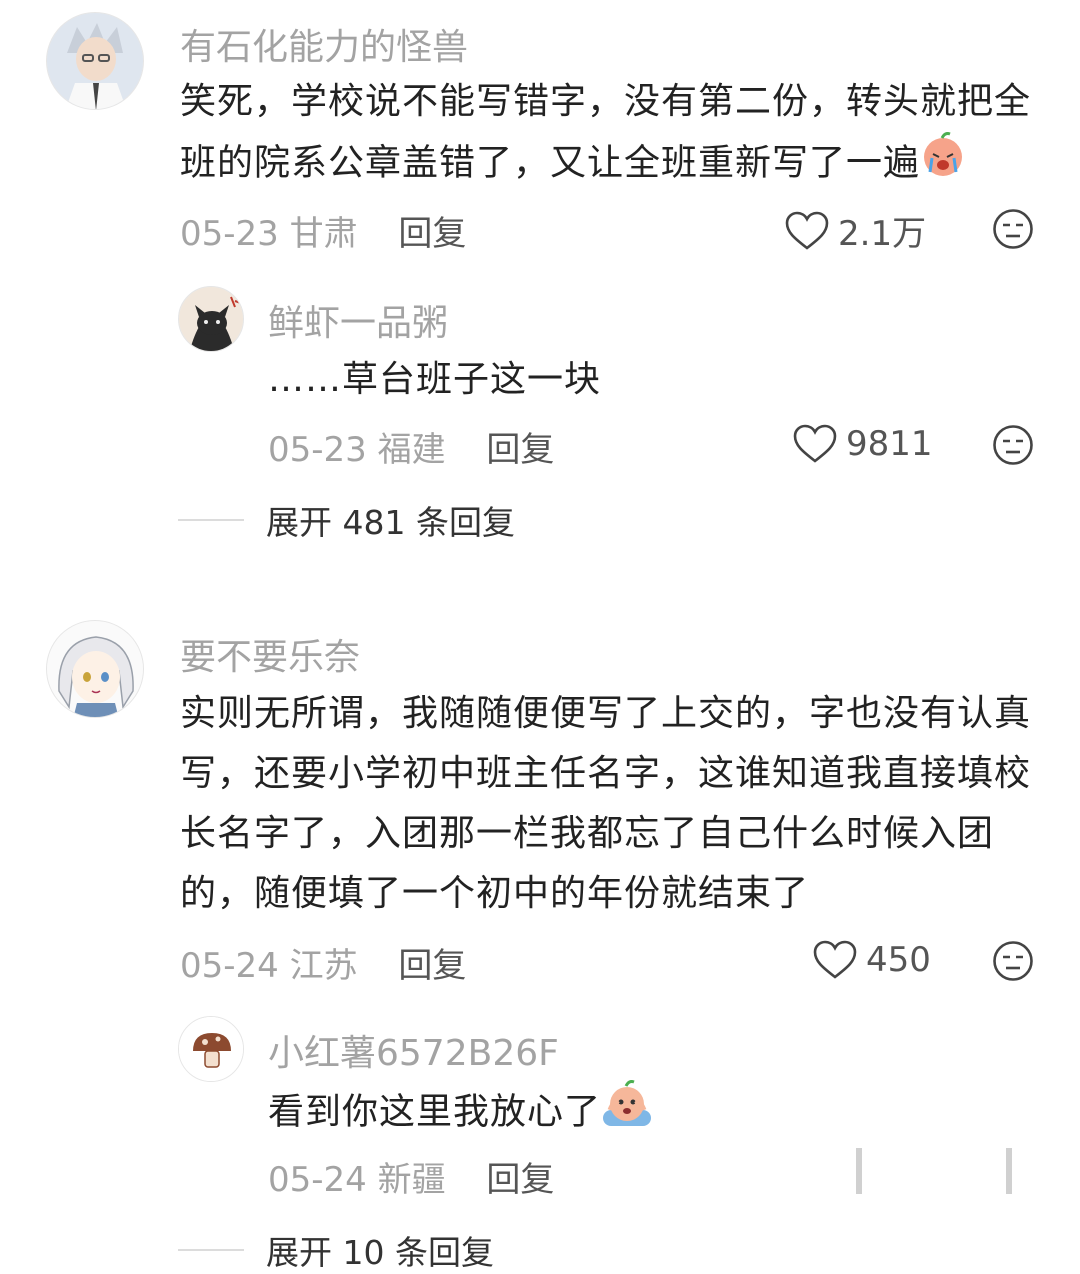 Image resolution: width=1080 pixels, height=1274 pixels. What do you see at coordinates (324, 44) in the screenshot?
I see `username: 有石化能力的怪兽` at bounding box center [324, 44].